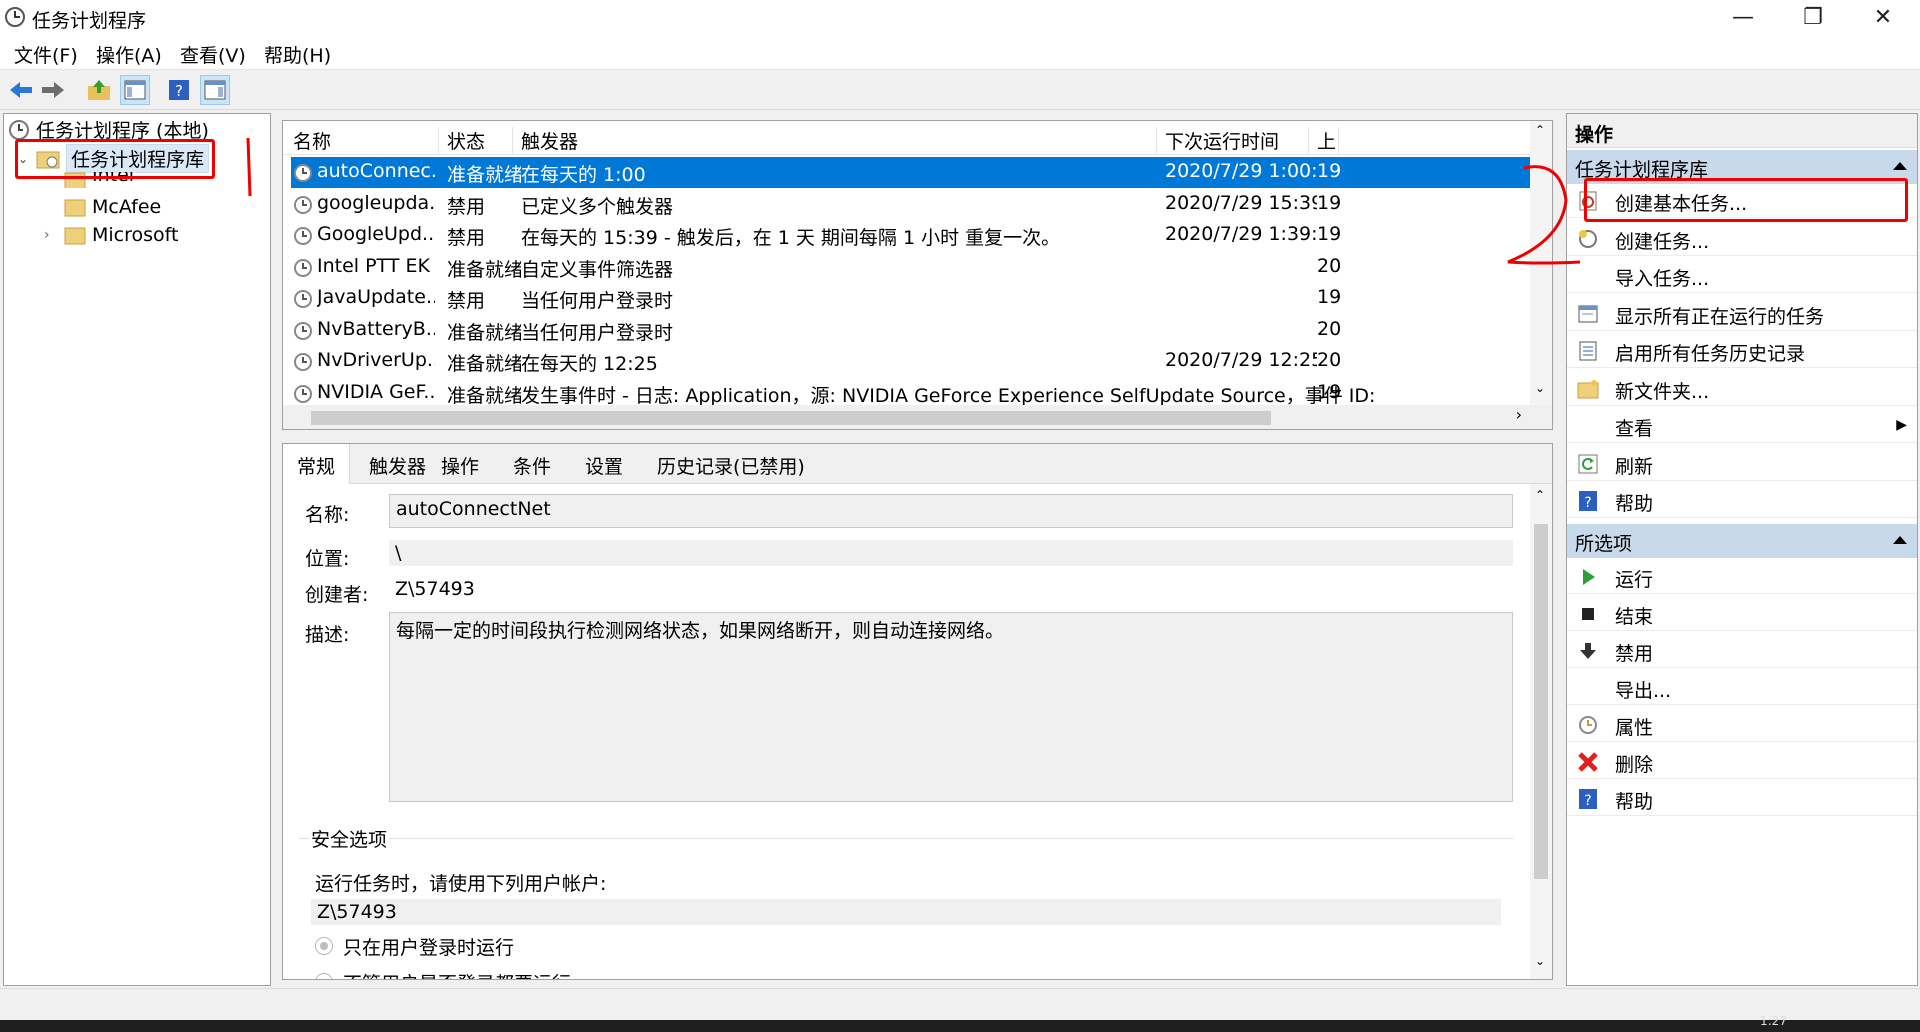 The height and width of the screenshot is (1032, 1920). I want to click on tab-actions: 操作, so click(460, 465).